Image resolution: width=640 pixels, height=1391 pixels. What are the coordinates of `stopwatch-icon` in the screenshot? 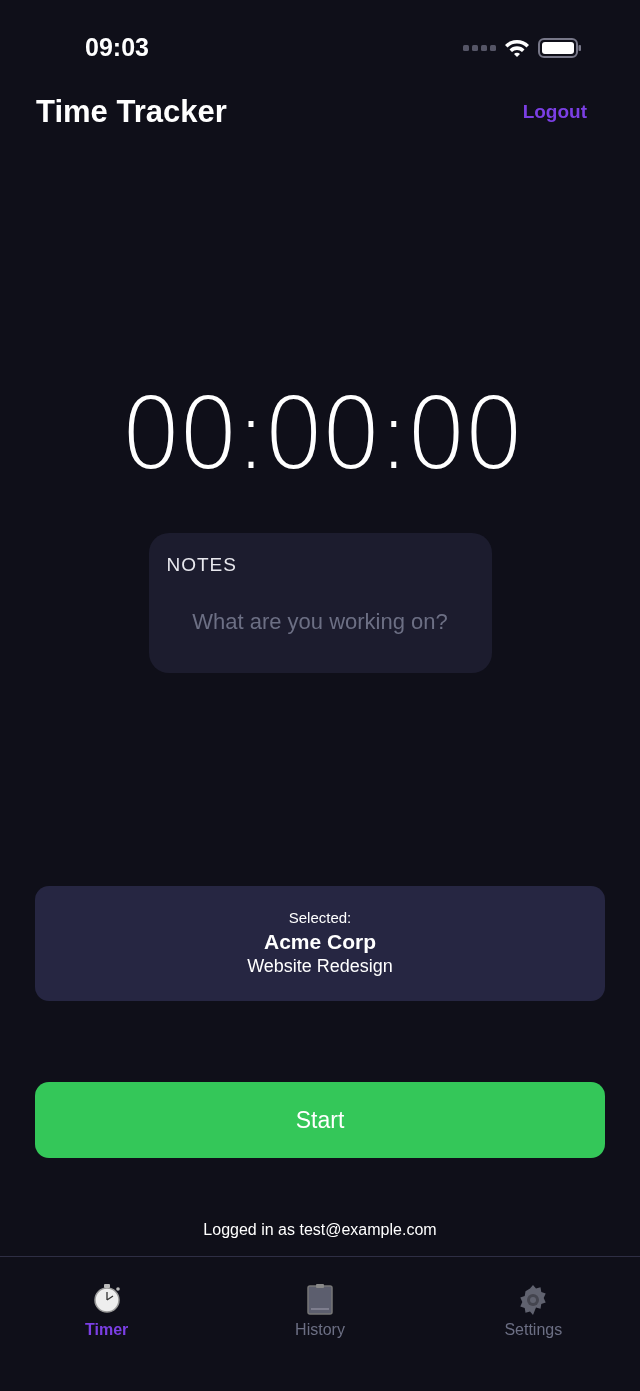 It's located at (106, 1299).